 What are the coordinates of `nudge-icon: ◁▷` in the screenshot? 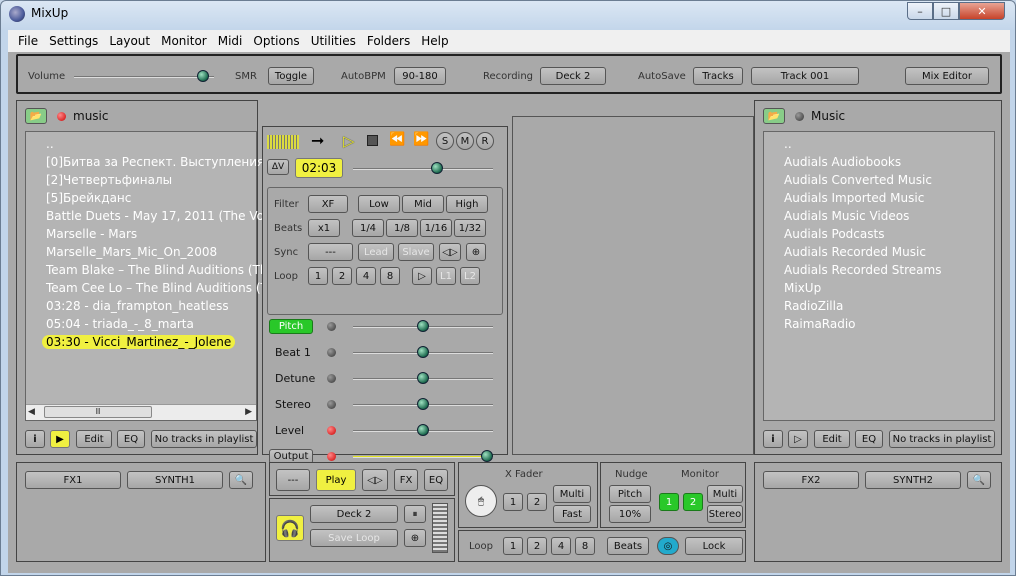 It's located at (375, 480).